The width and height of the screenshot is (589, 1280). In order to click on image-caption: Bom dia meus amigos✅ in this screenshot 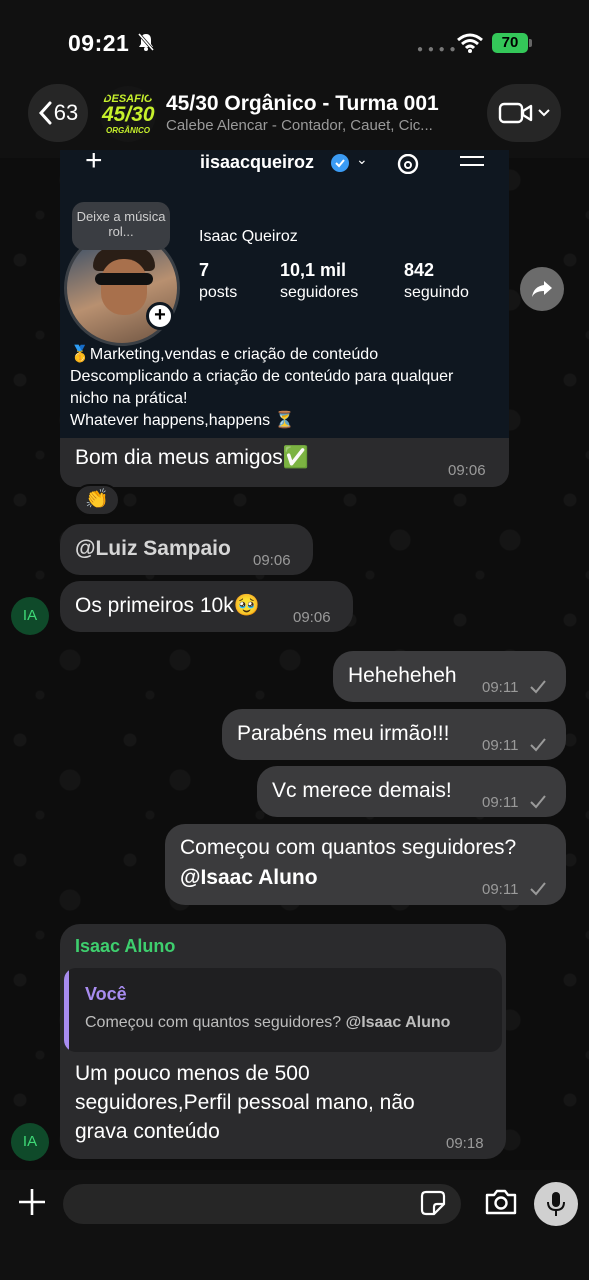, I will do `click(192, 457)`.